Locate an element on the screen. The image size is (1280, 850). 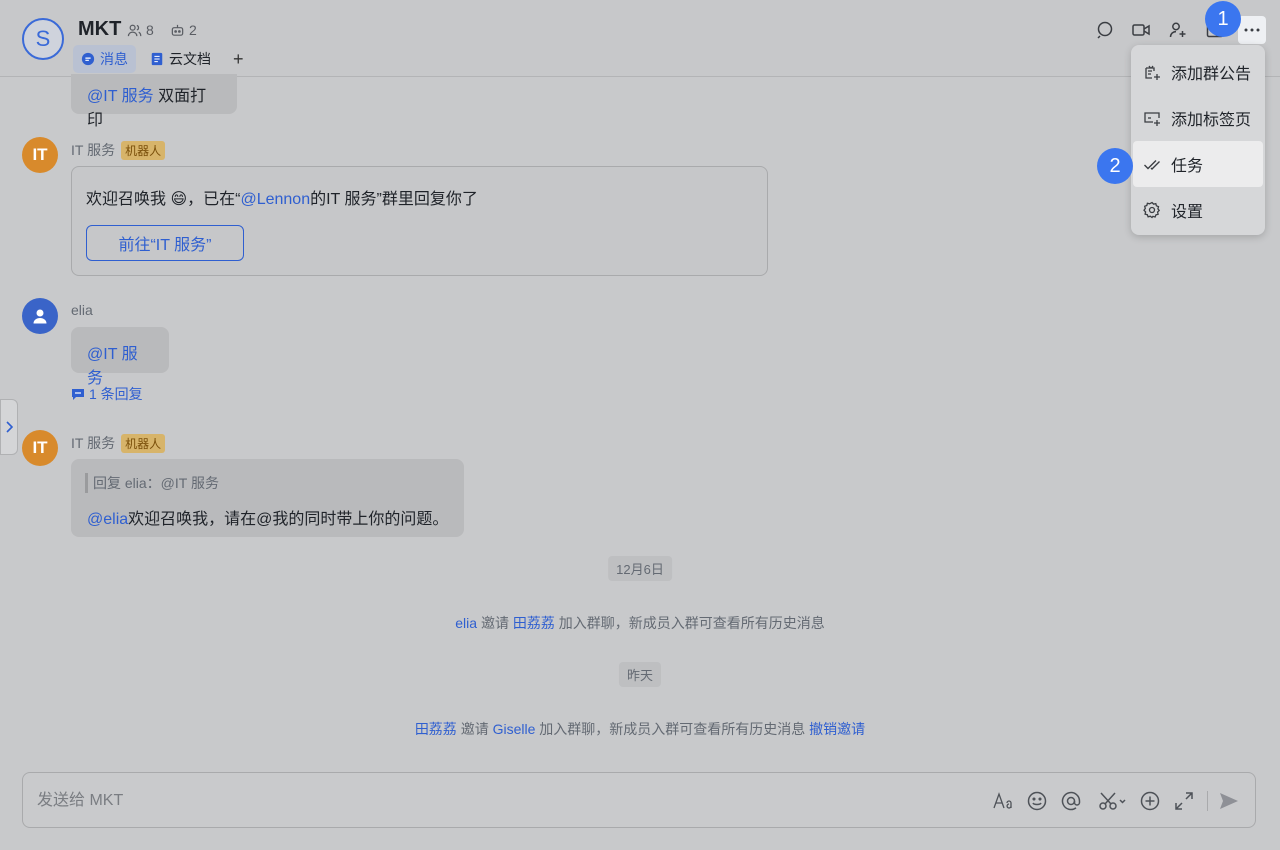
tab-label: 云文档 is located at coordinates (190, 59).